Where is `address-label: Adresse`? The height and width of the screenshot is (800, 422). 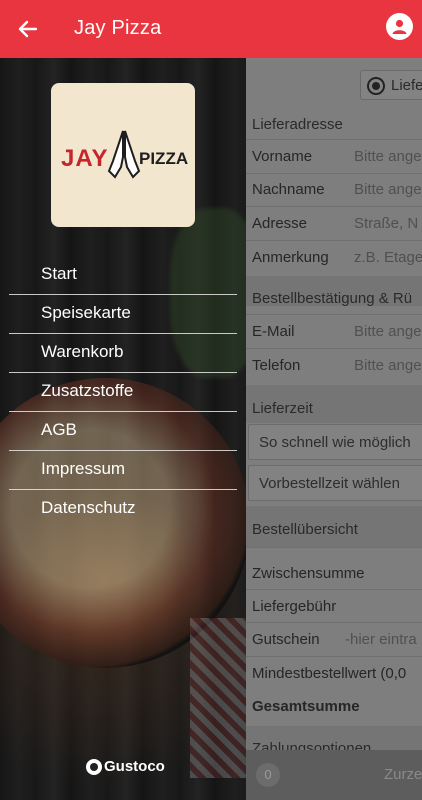
address-label: Adresse is located at coordinates (280, 223).